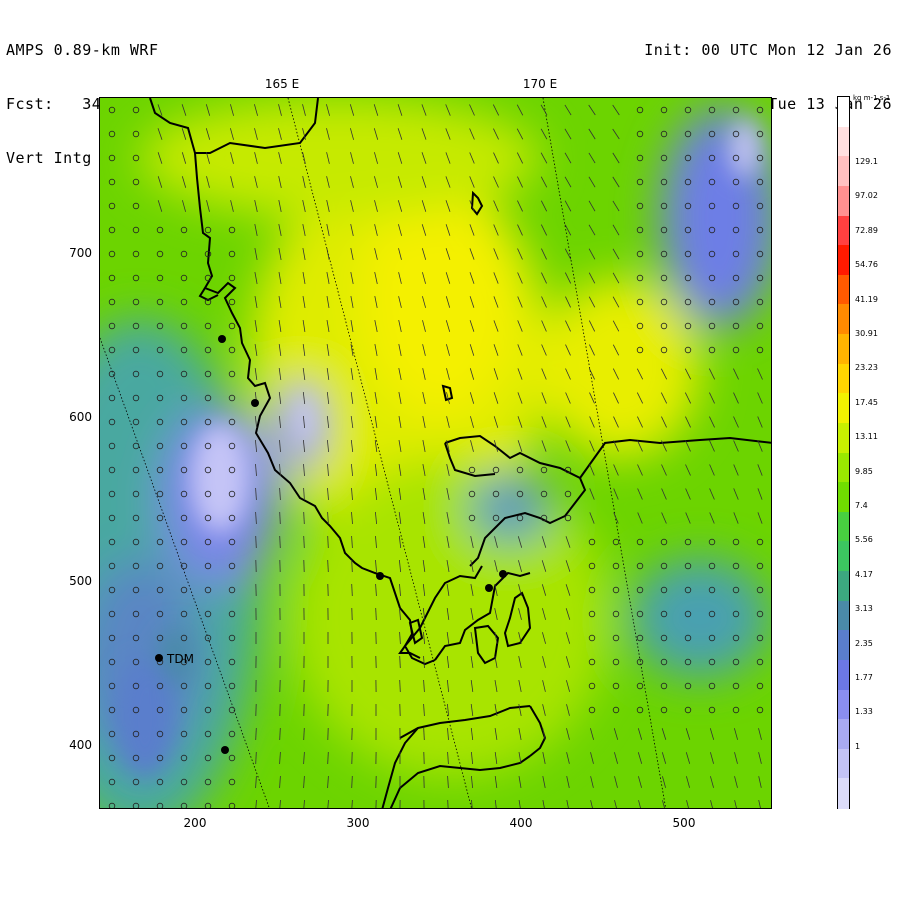 The height and width of the screenshot is (900, 900). What do you see at coordinates (866, 265) in the screenshot?
I see `colorbar-label: 54.76` at bounding box center [866, 265].